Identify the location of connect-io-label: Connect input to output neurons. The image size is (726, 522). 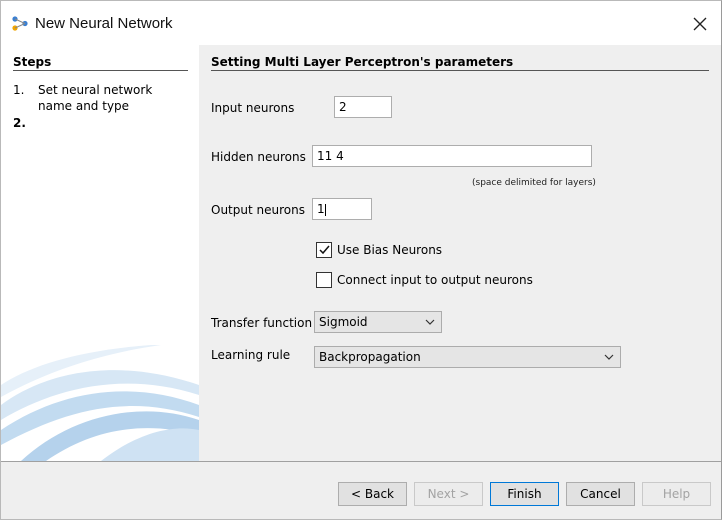
(435, 280).